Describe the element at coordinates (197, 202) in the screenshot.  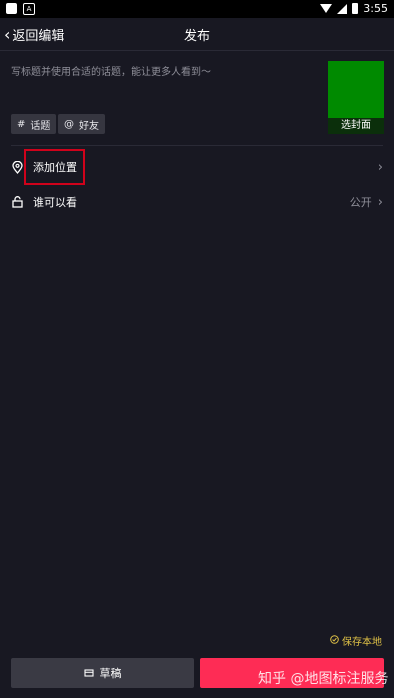
I see `privacy-row: 谁可以看 公开 ›` at that location.